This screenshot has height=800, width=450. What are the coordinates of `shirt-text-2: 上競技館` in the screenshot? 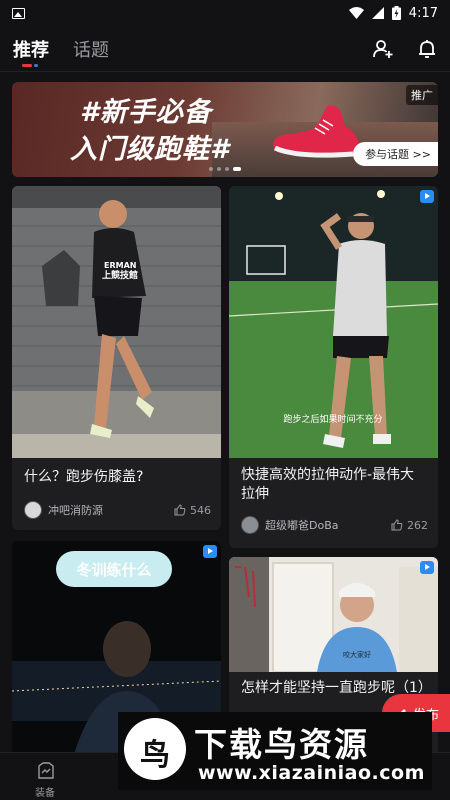 It's located at (120, 275).